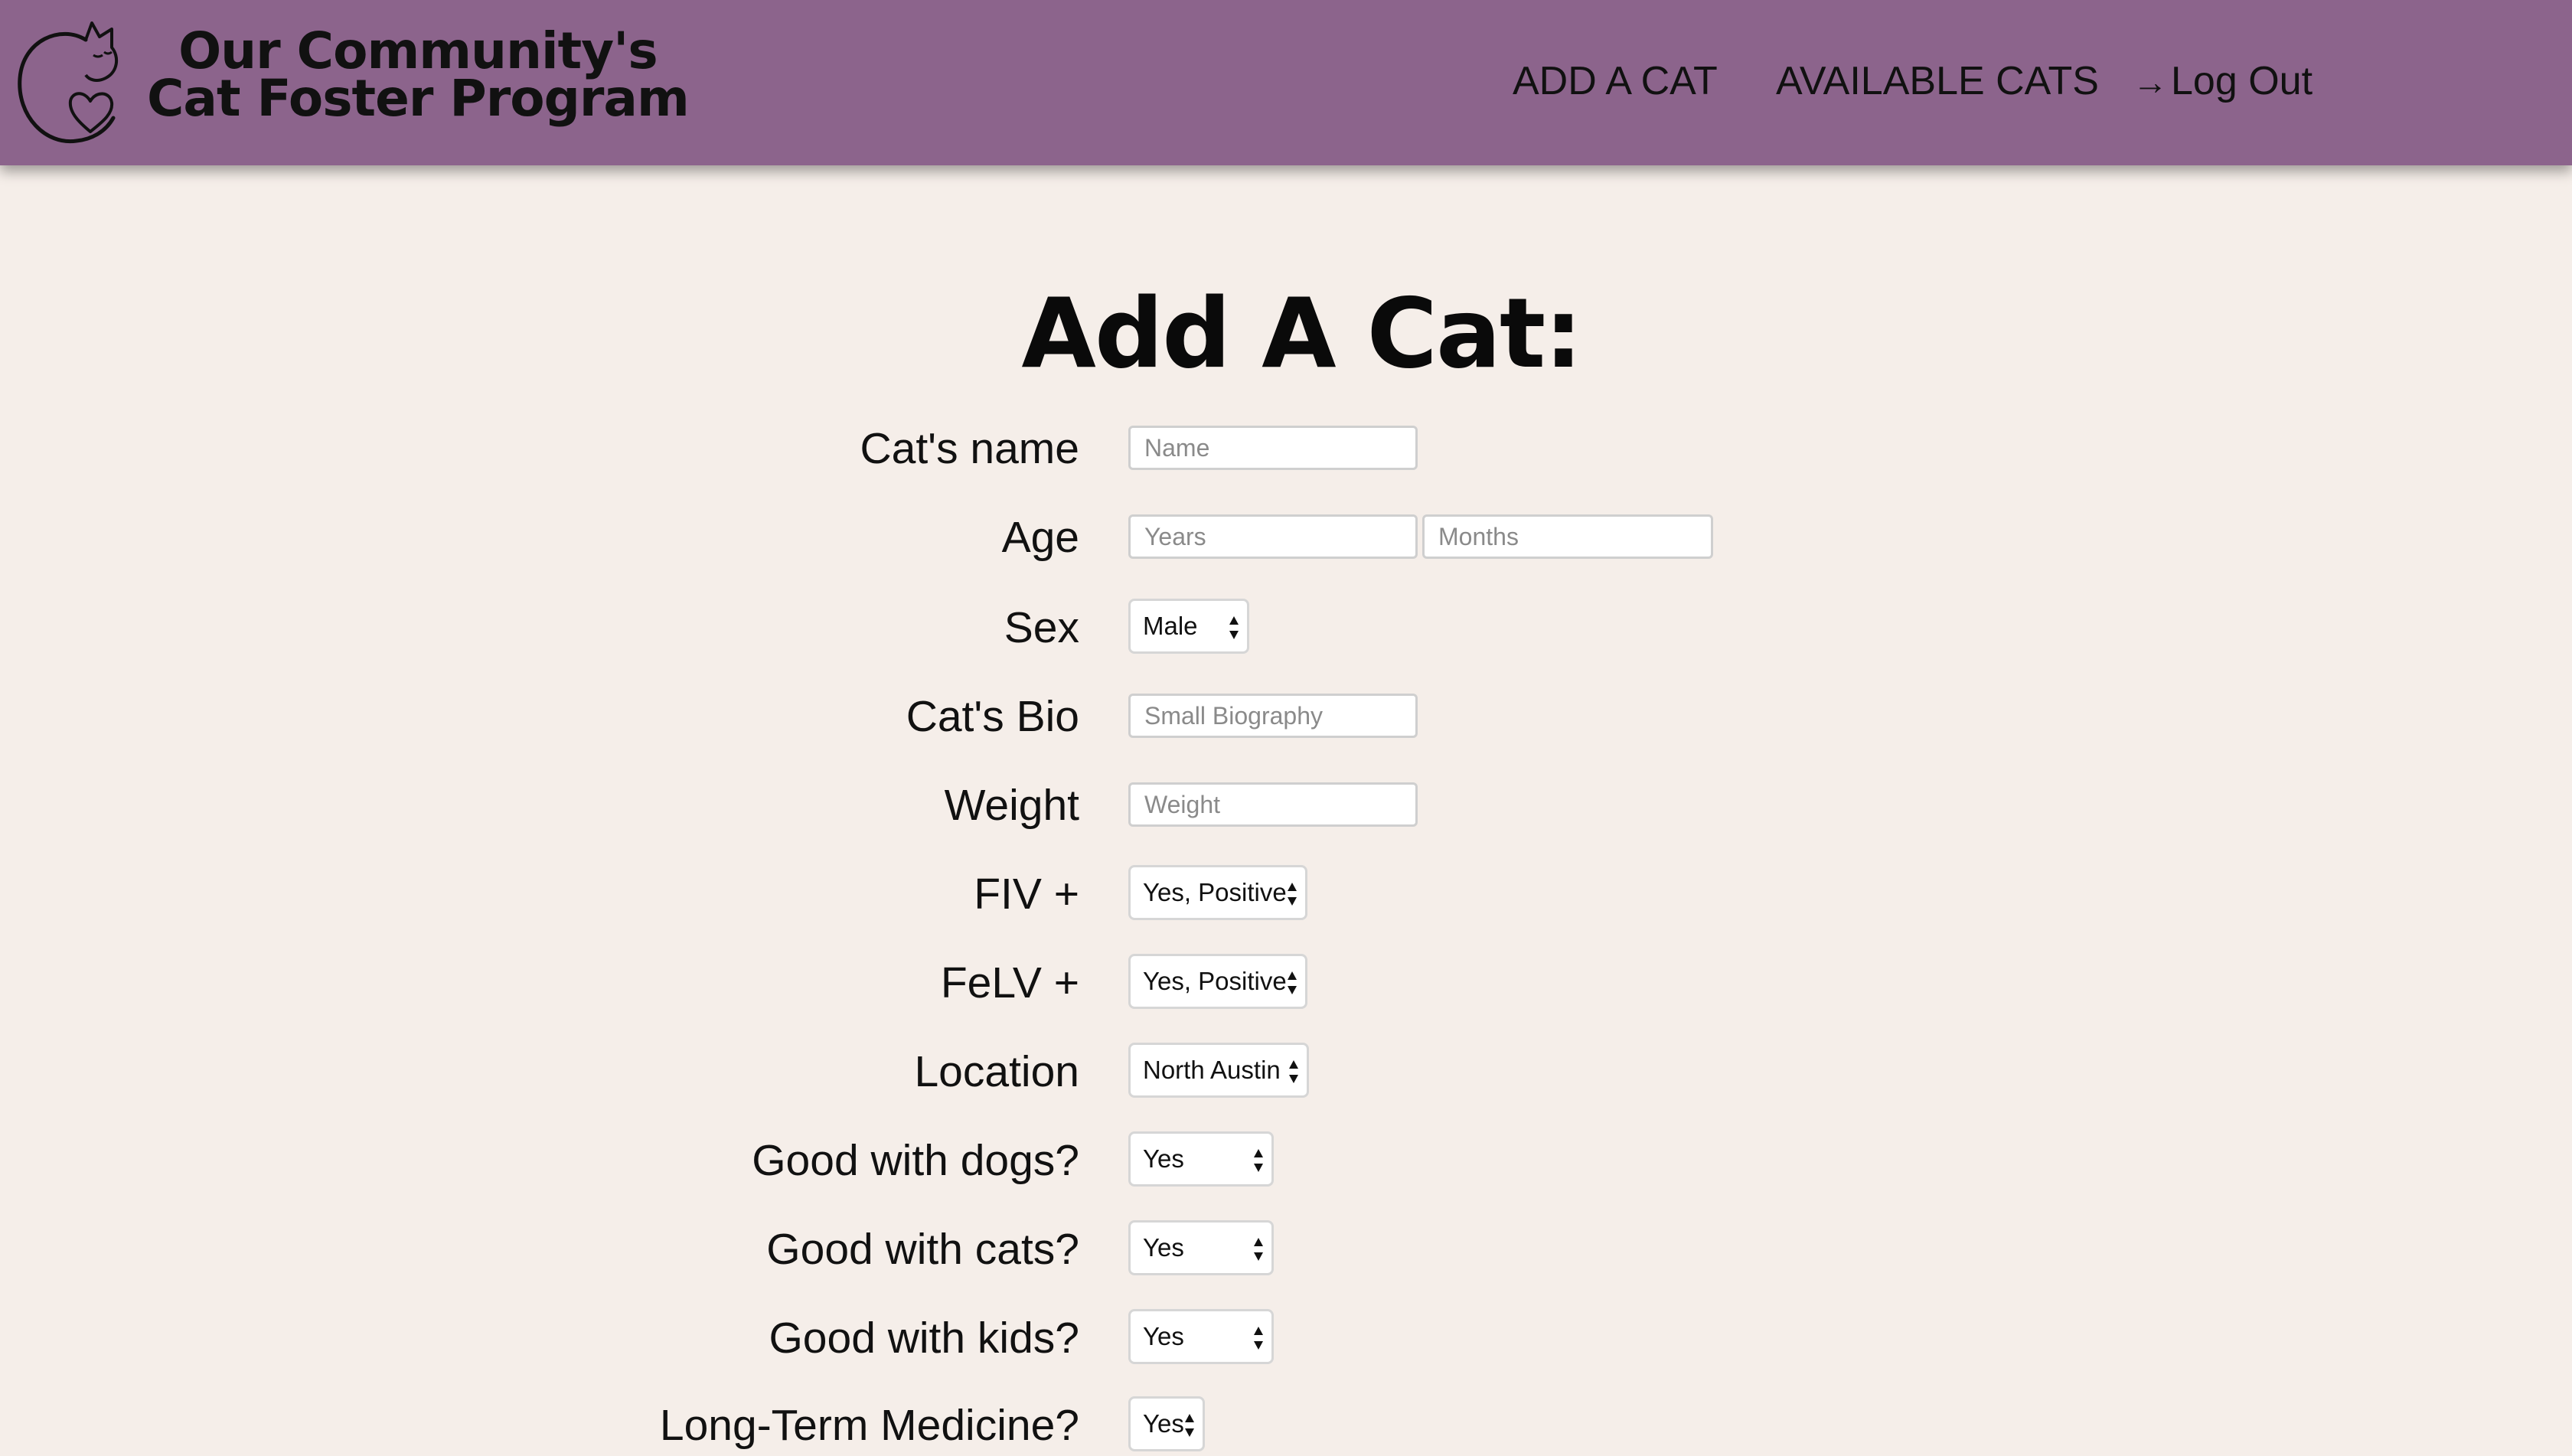 Image resolution: width=2572 pixels, height=1456 pixels. I want to click on fiv-select-value: Yes, Positive, so click(1215, 892).